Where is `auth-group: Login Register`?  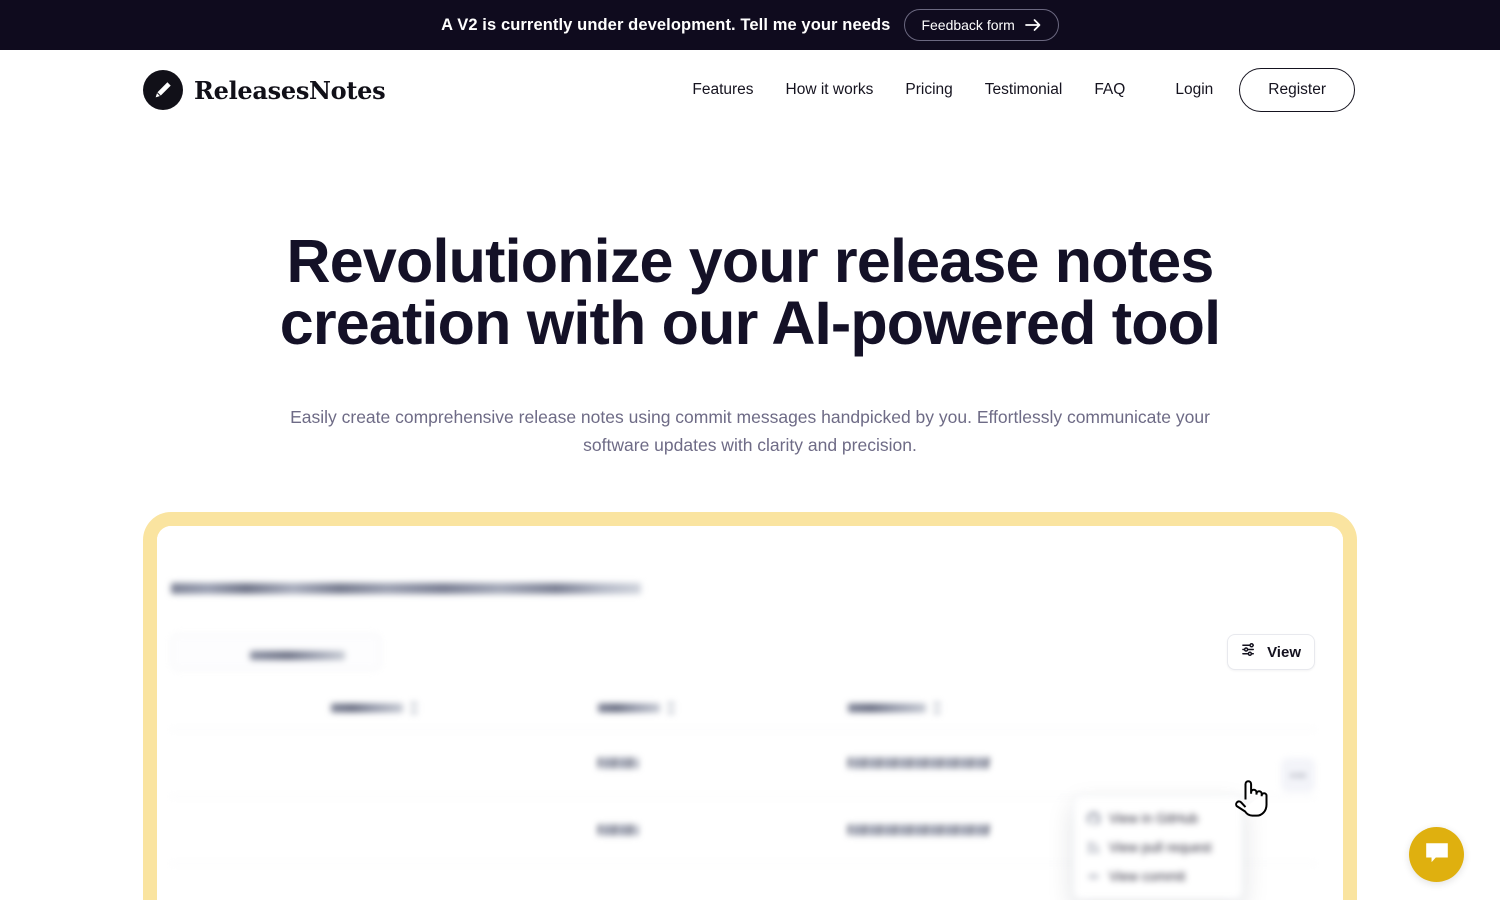 auth-group: Login Register is located at coordinates (1265, 90).